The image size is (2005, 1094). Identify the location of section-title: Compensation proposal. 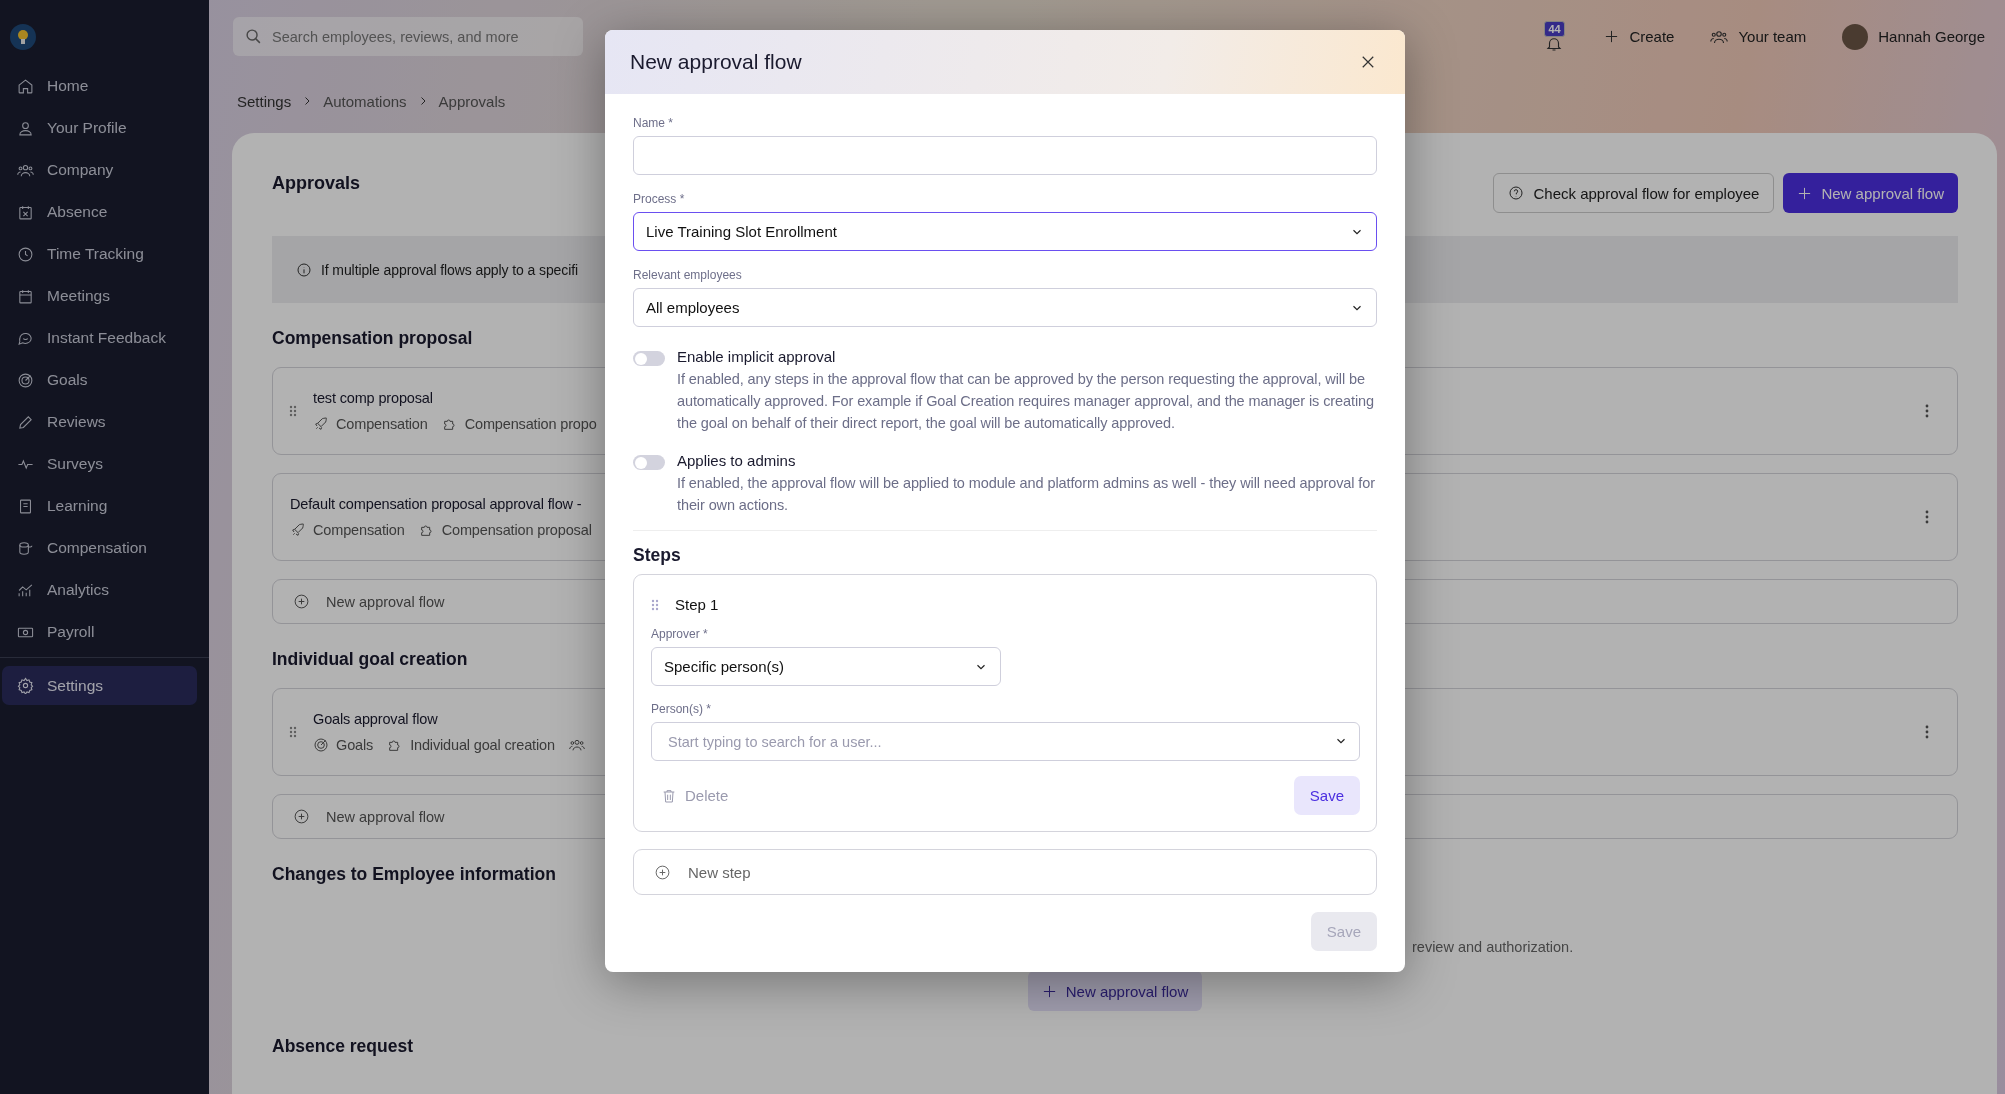
(372, 338).